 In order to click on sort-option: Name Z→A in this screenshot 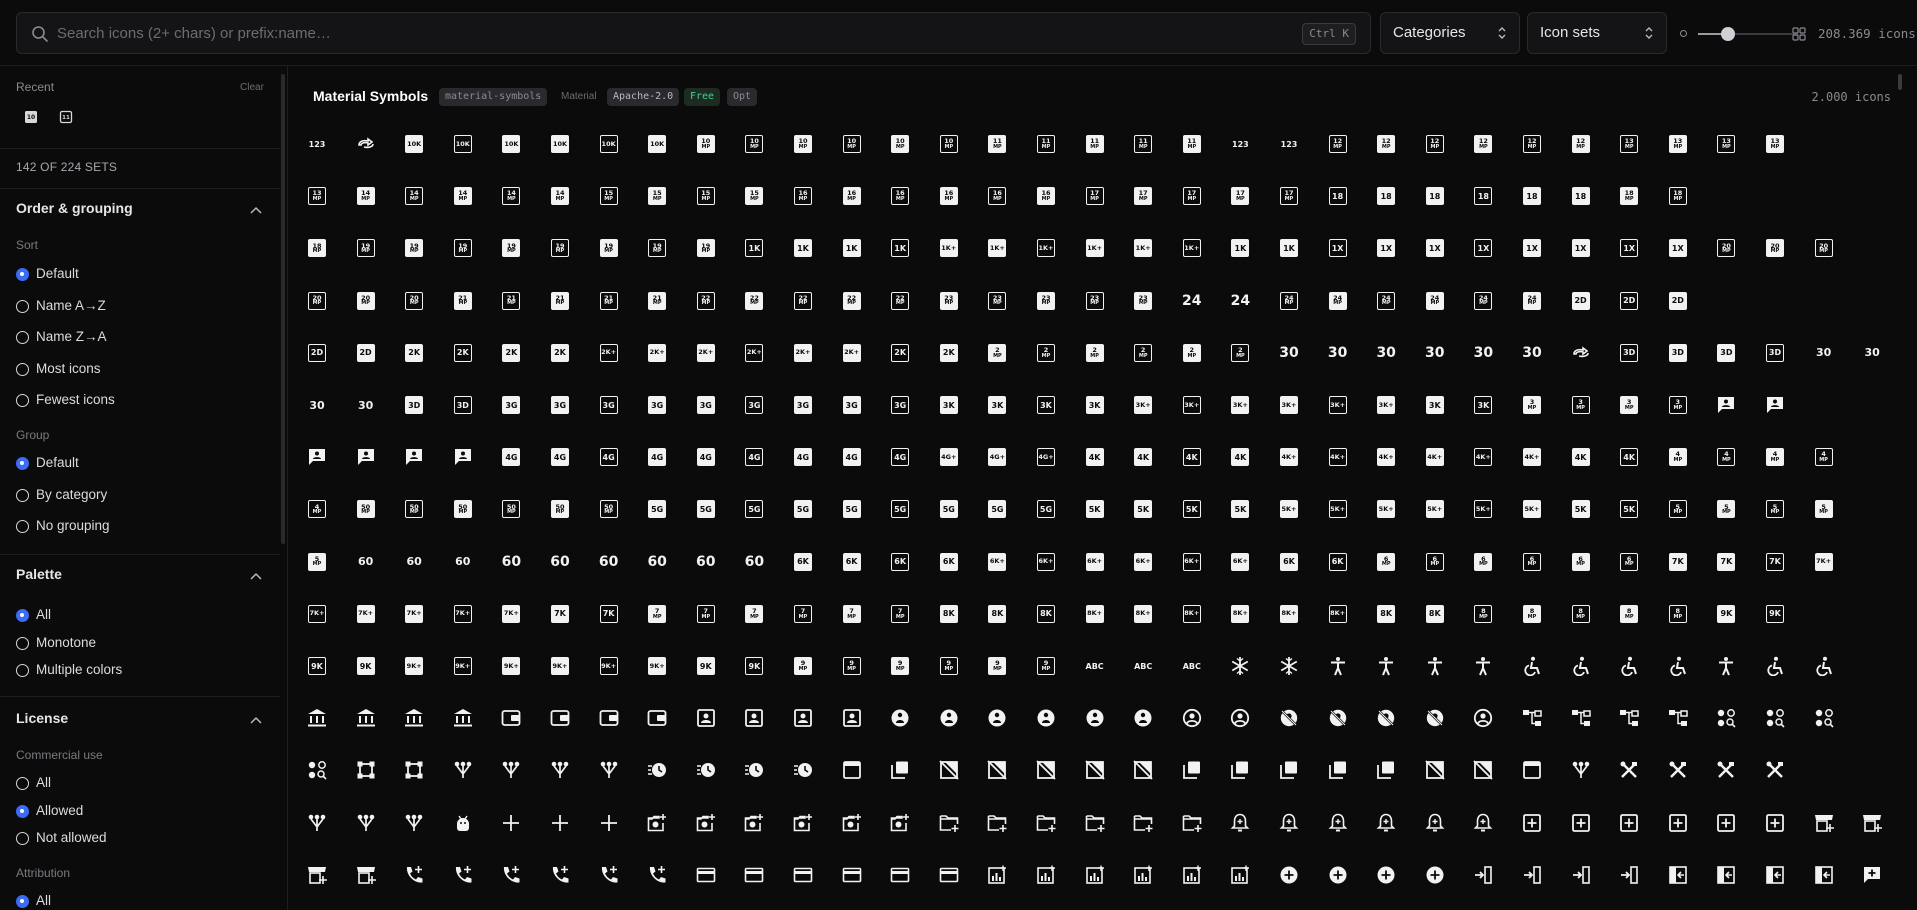, I will do `click(61, 337)`.